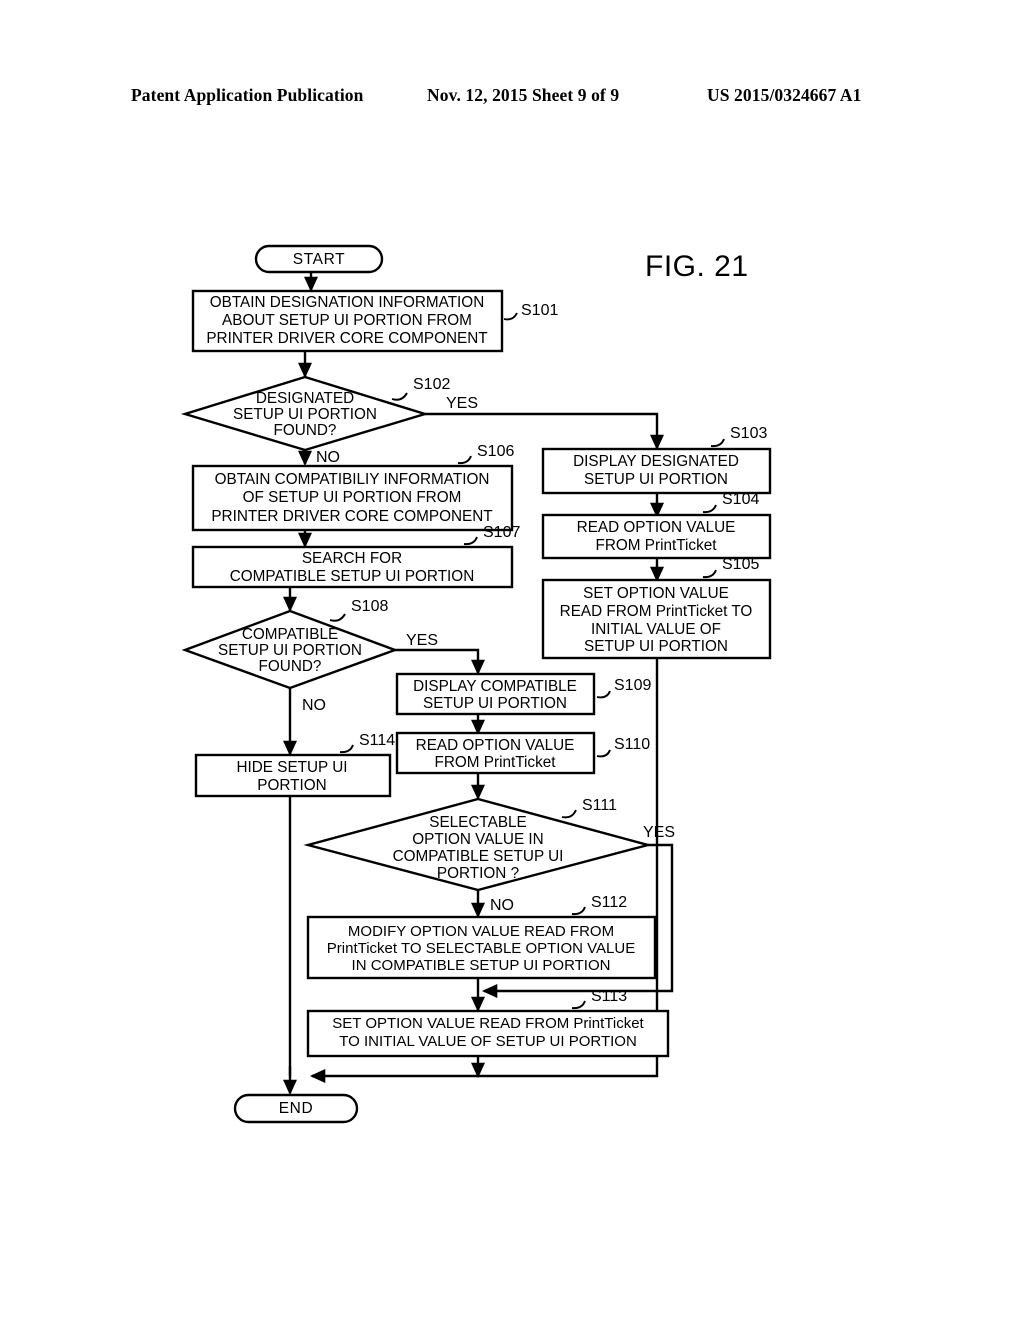  Describe the element at coordinates (495, 451) in the screenshot. I see `s106-step-label: S106` at that location.